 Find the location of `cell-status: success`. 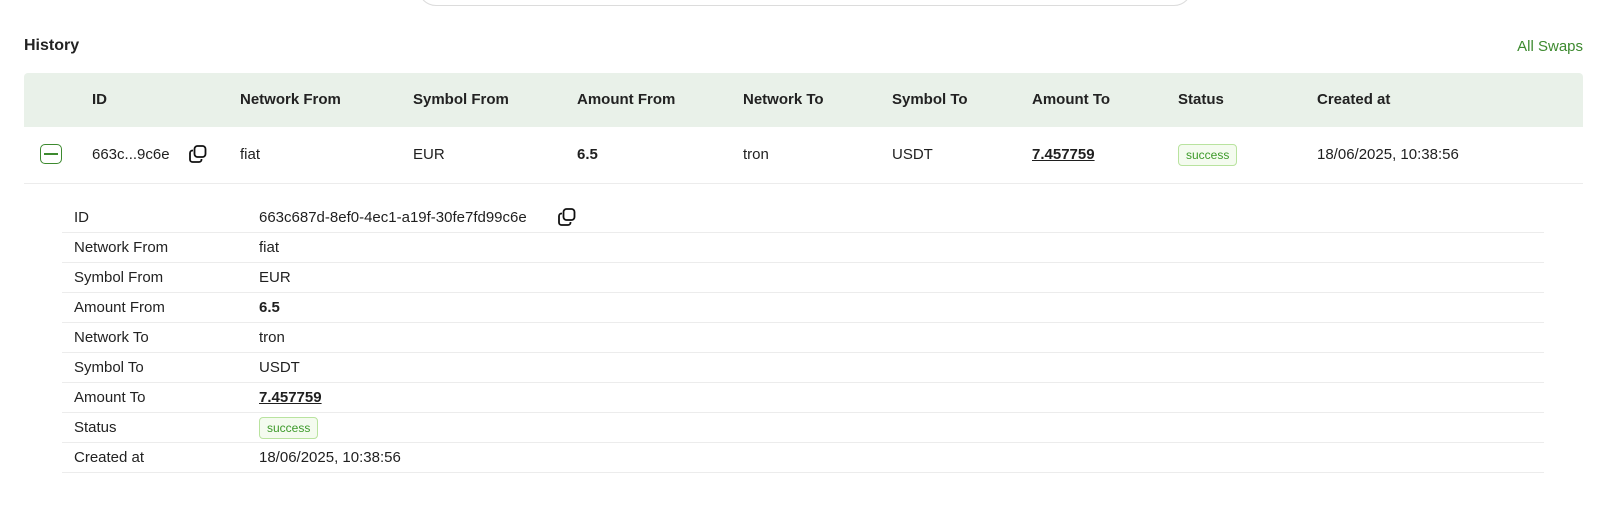

cell-status: success is located at coordinates (1208, 155).